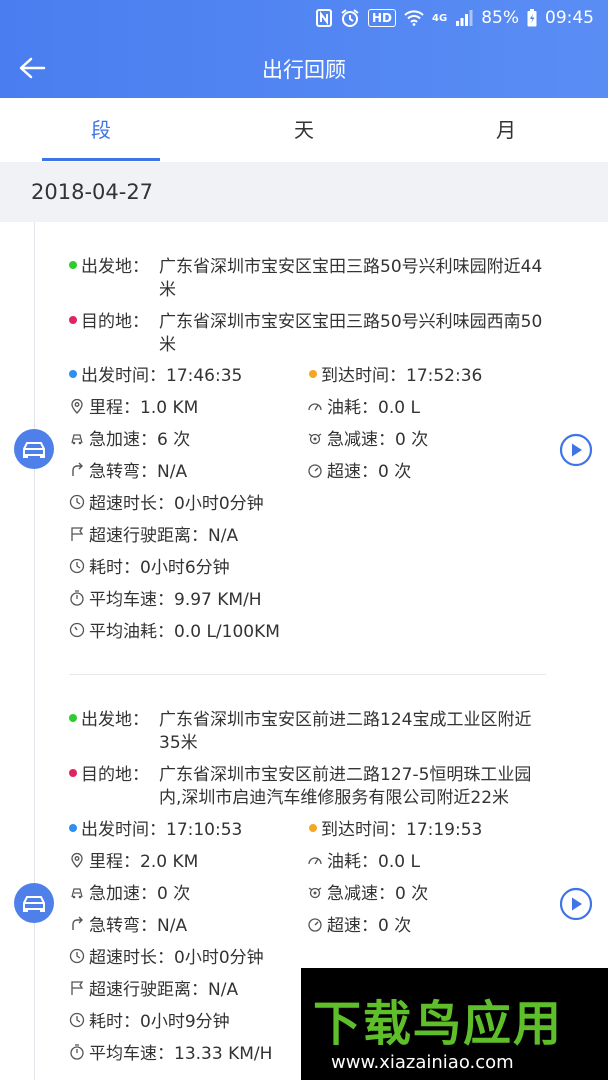  I want to click on timeline-line, so click(34, 651).